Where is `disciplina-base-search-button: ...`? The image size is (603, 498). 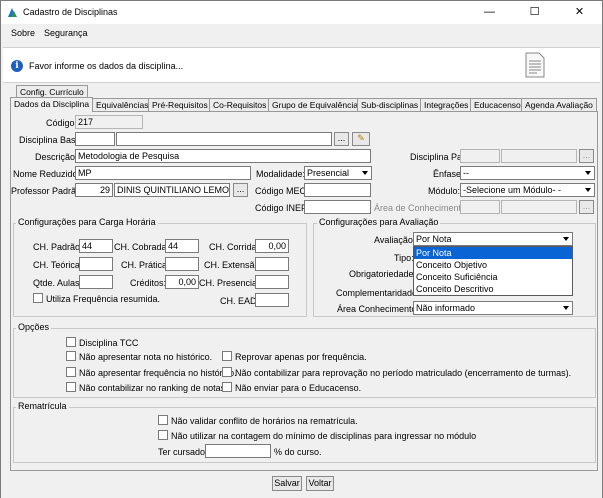 disciplina-base-search-button: ... is located at coordinates (341, 139).